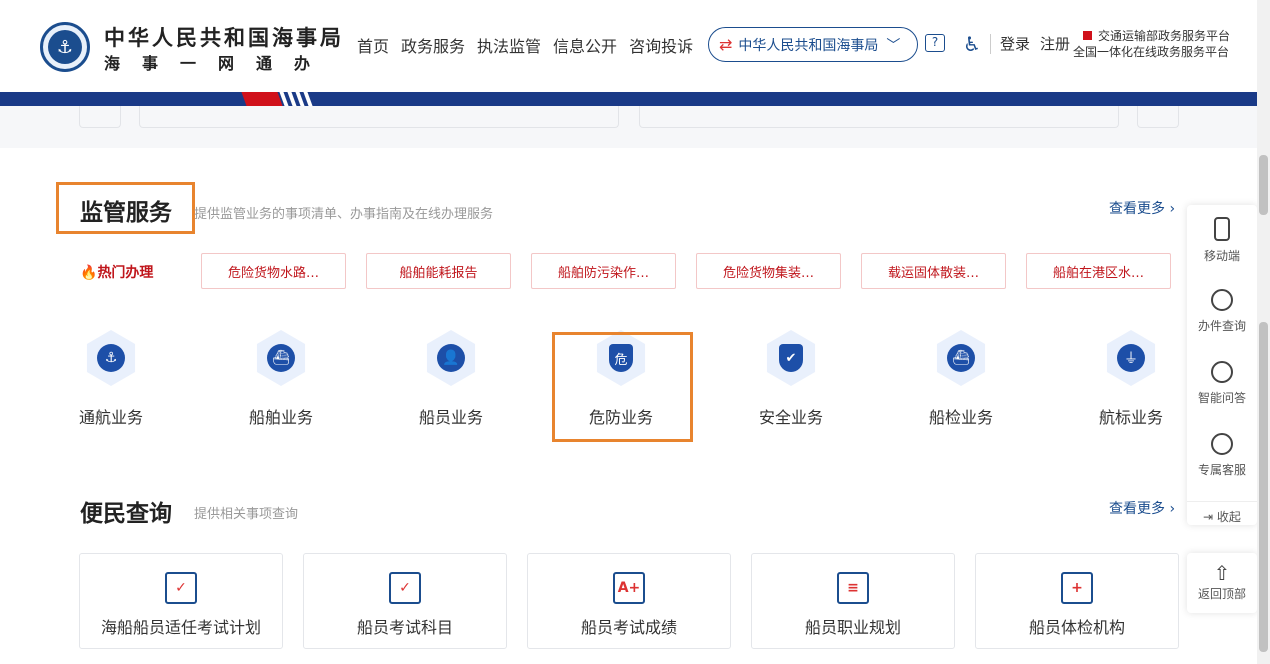 The image size is (1270, 664). I want to click on calendar-check-icon: ✓, so click(181, 588).